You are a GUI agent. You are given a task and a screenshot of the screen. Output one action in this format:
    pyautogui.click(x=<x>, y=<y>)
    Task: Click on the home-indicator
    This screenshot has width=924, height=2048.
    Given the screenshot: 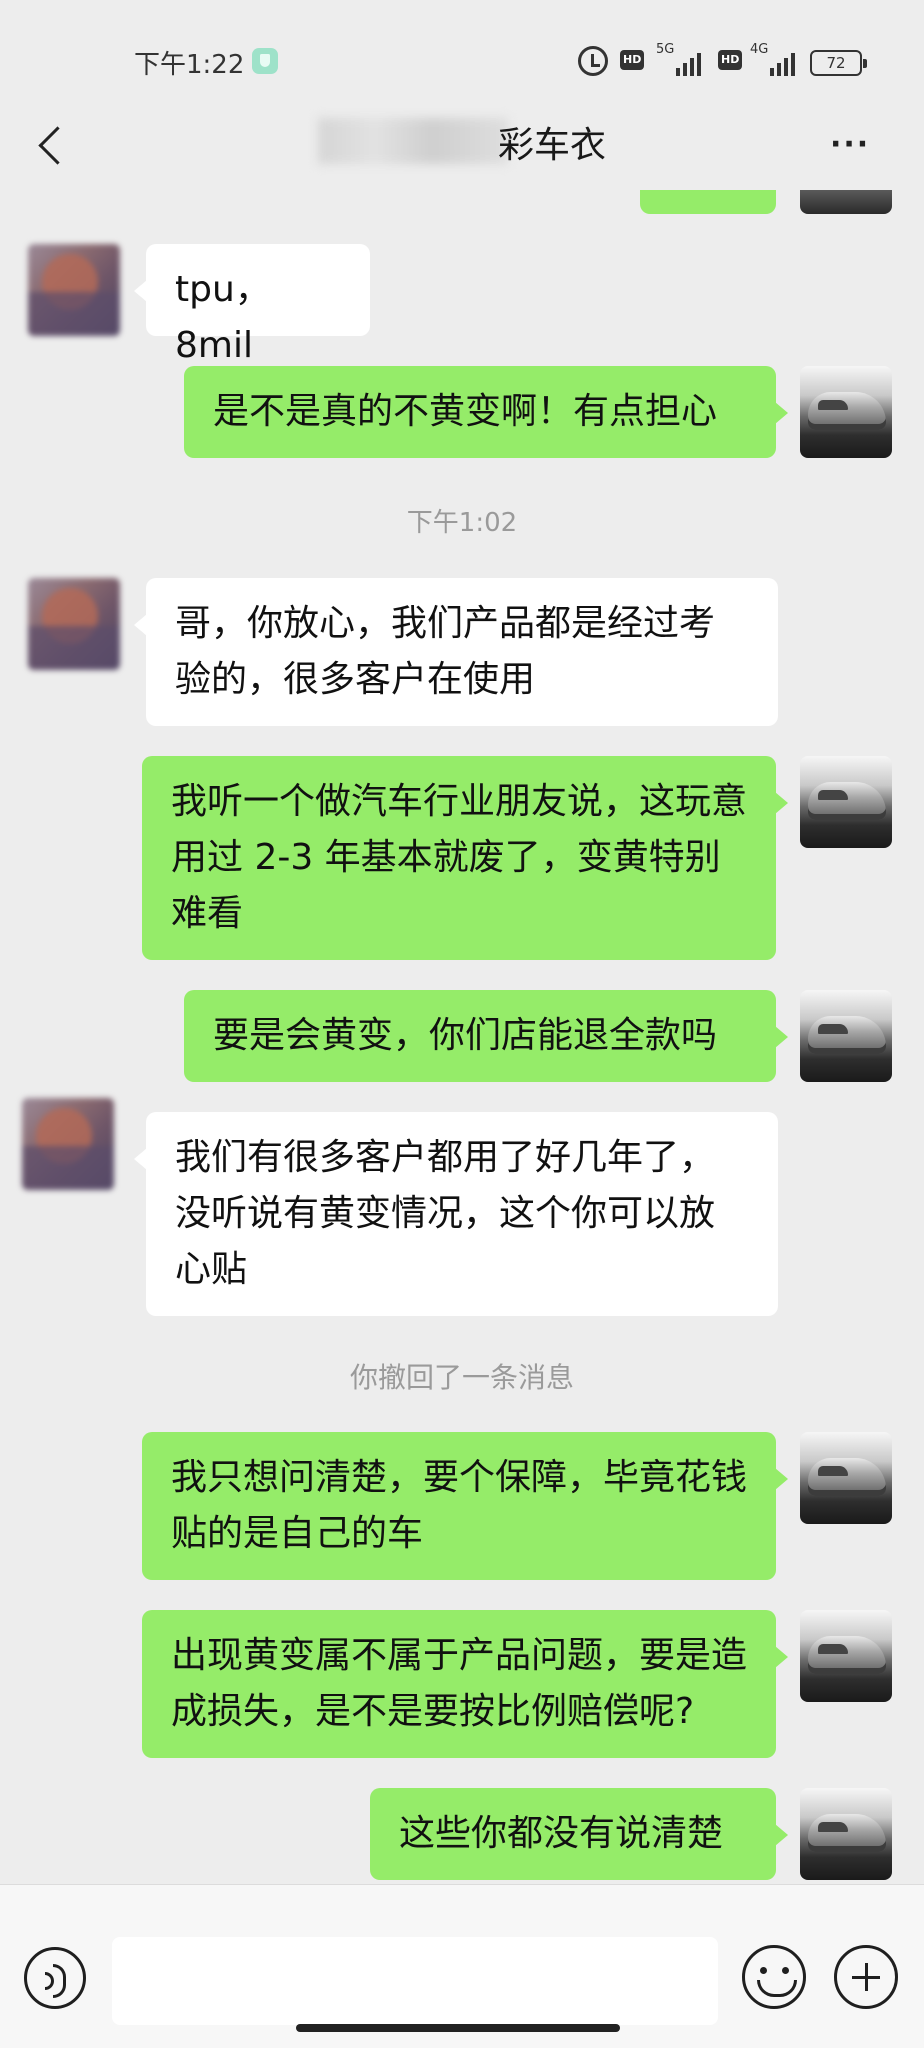 What is the action you would take?
    pyautogui.click(x=458, y=2028)
    